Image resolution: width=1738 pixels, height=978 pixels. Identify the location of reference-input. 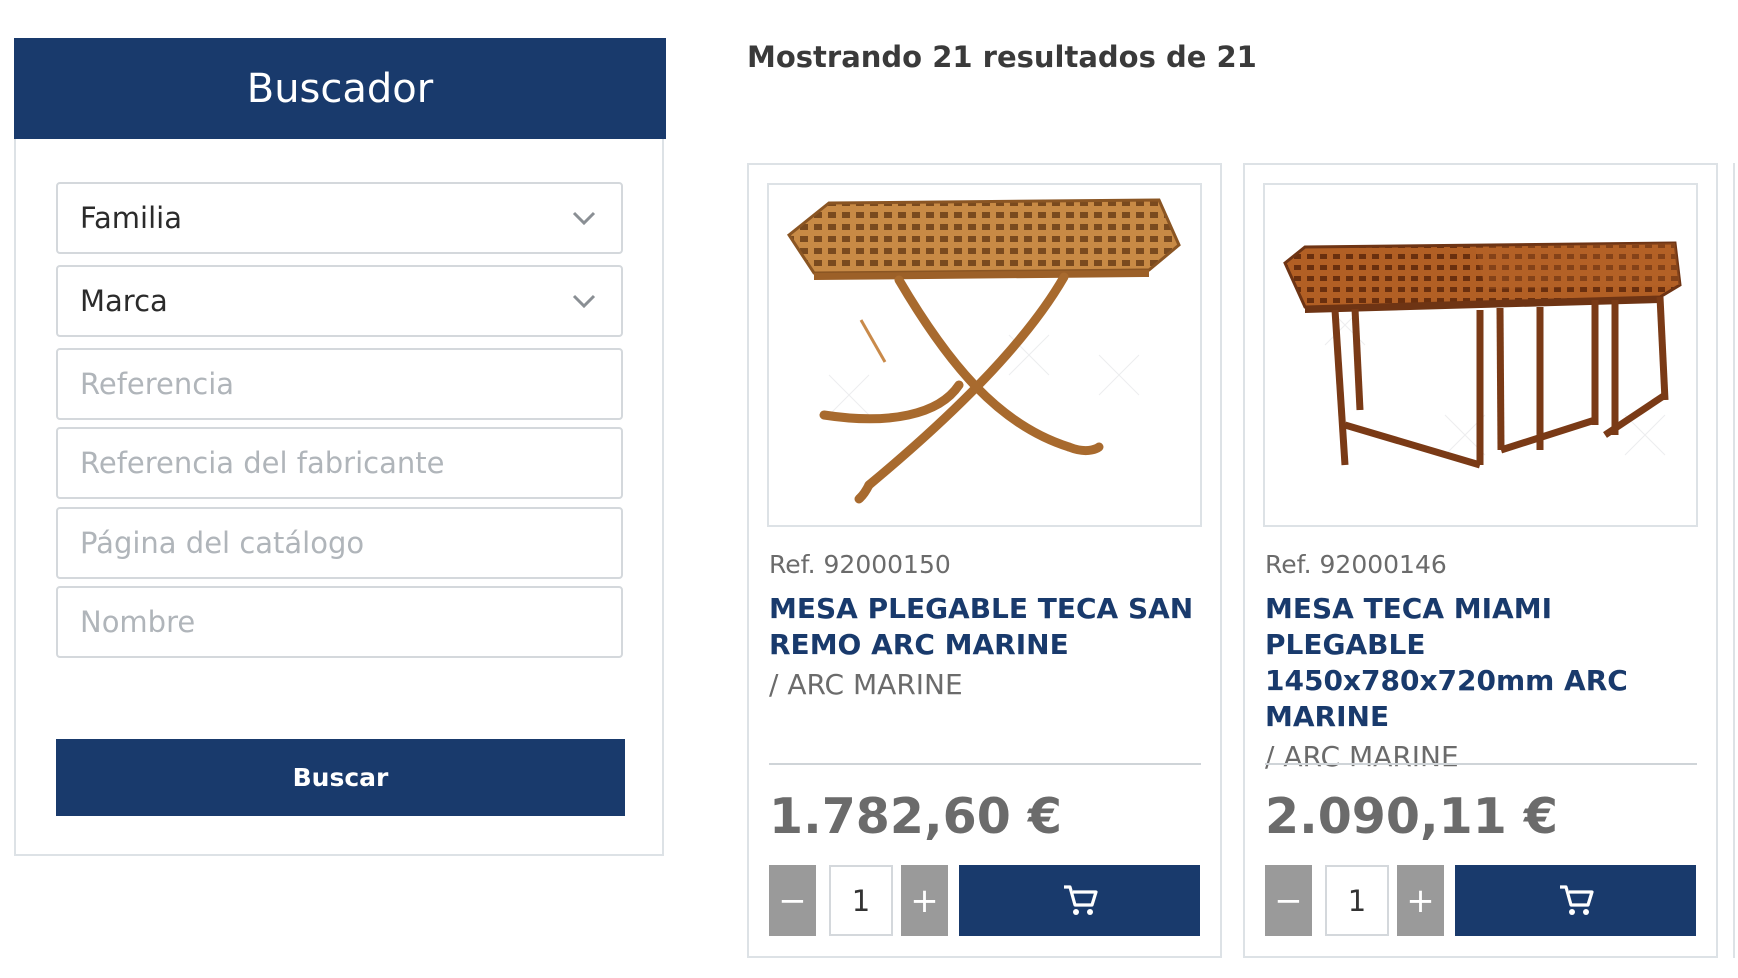
(339, 384).